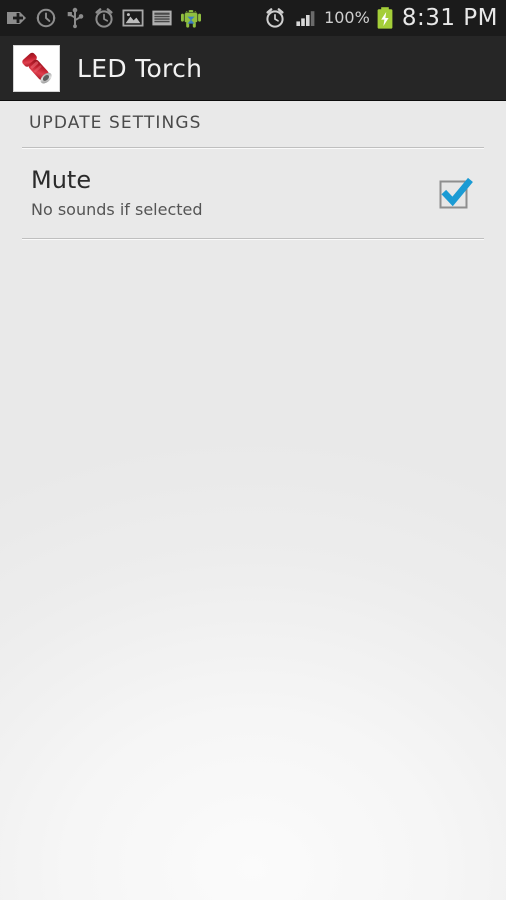 The height and width of the screenshot is (900, 506). What do you see at coordinates (385, 18) in the screenshot?
I see `battery-charging-icon` at bounding box center [385, 18].